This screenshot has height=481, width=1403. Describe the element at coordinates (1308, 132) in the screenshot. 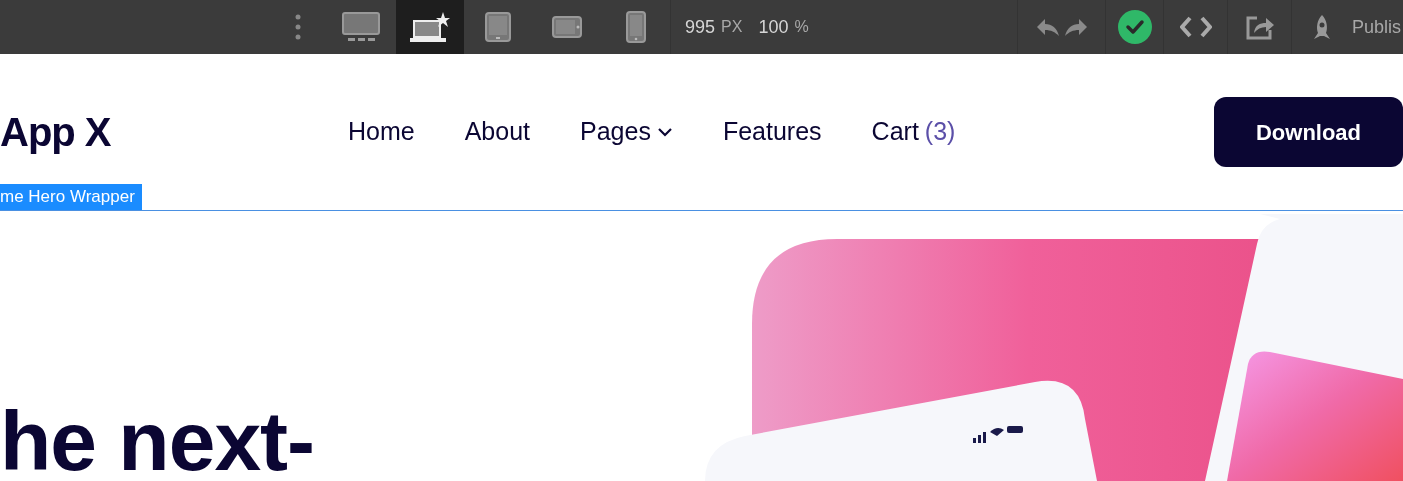

I see `download-button: Download` at that location.